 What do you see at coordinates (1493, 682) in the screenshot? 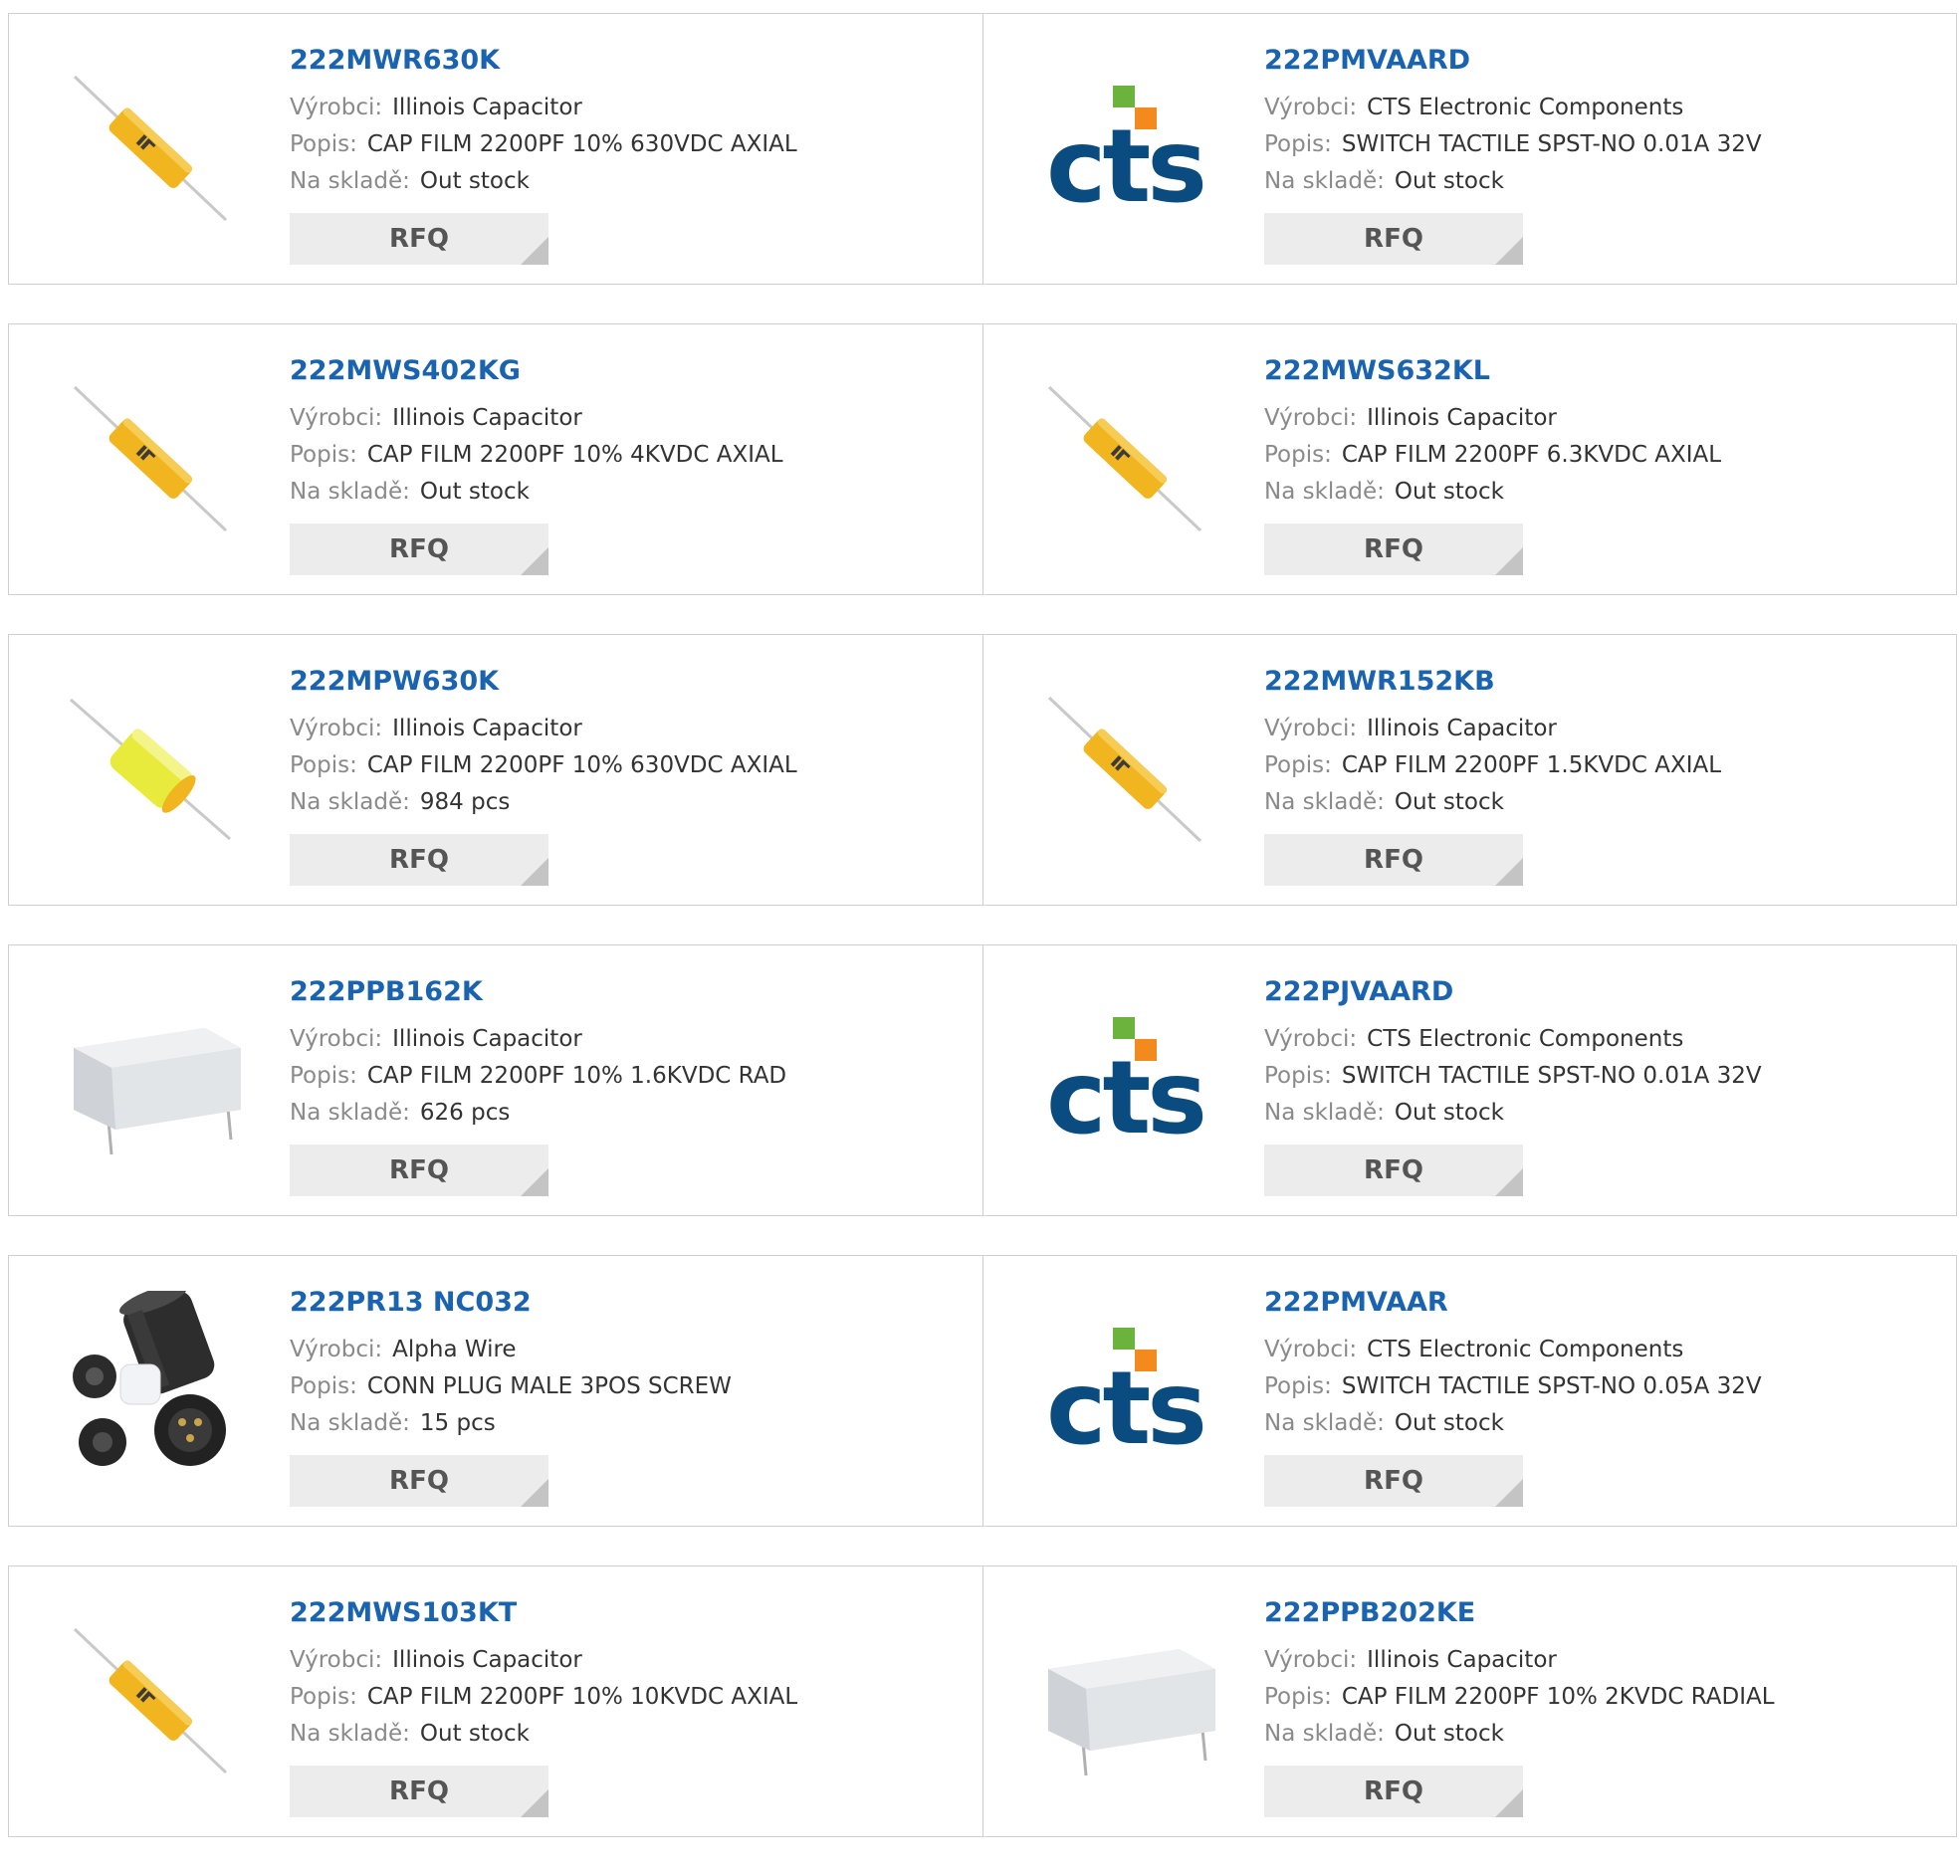
I see `part-number-link: 222MWR152KB` at bounding box center [1493, 682].